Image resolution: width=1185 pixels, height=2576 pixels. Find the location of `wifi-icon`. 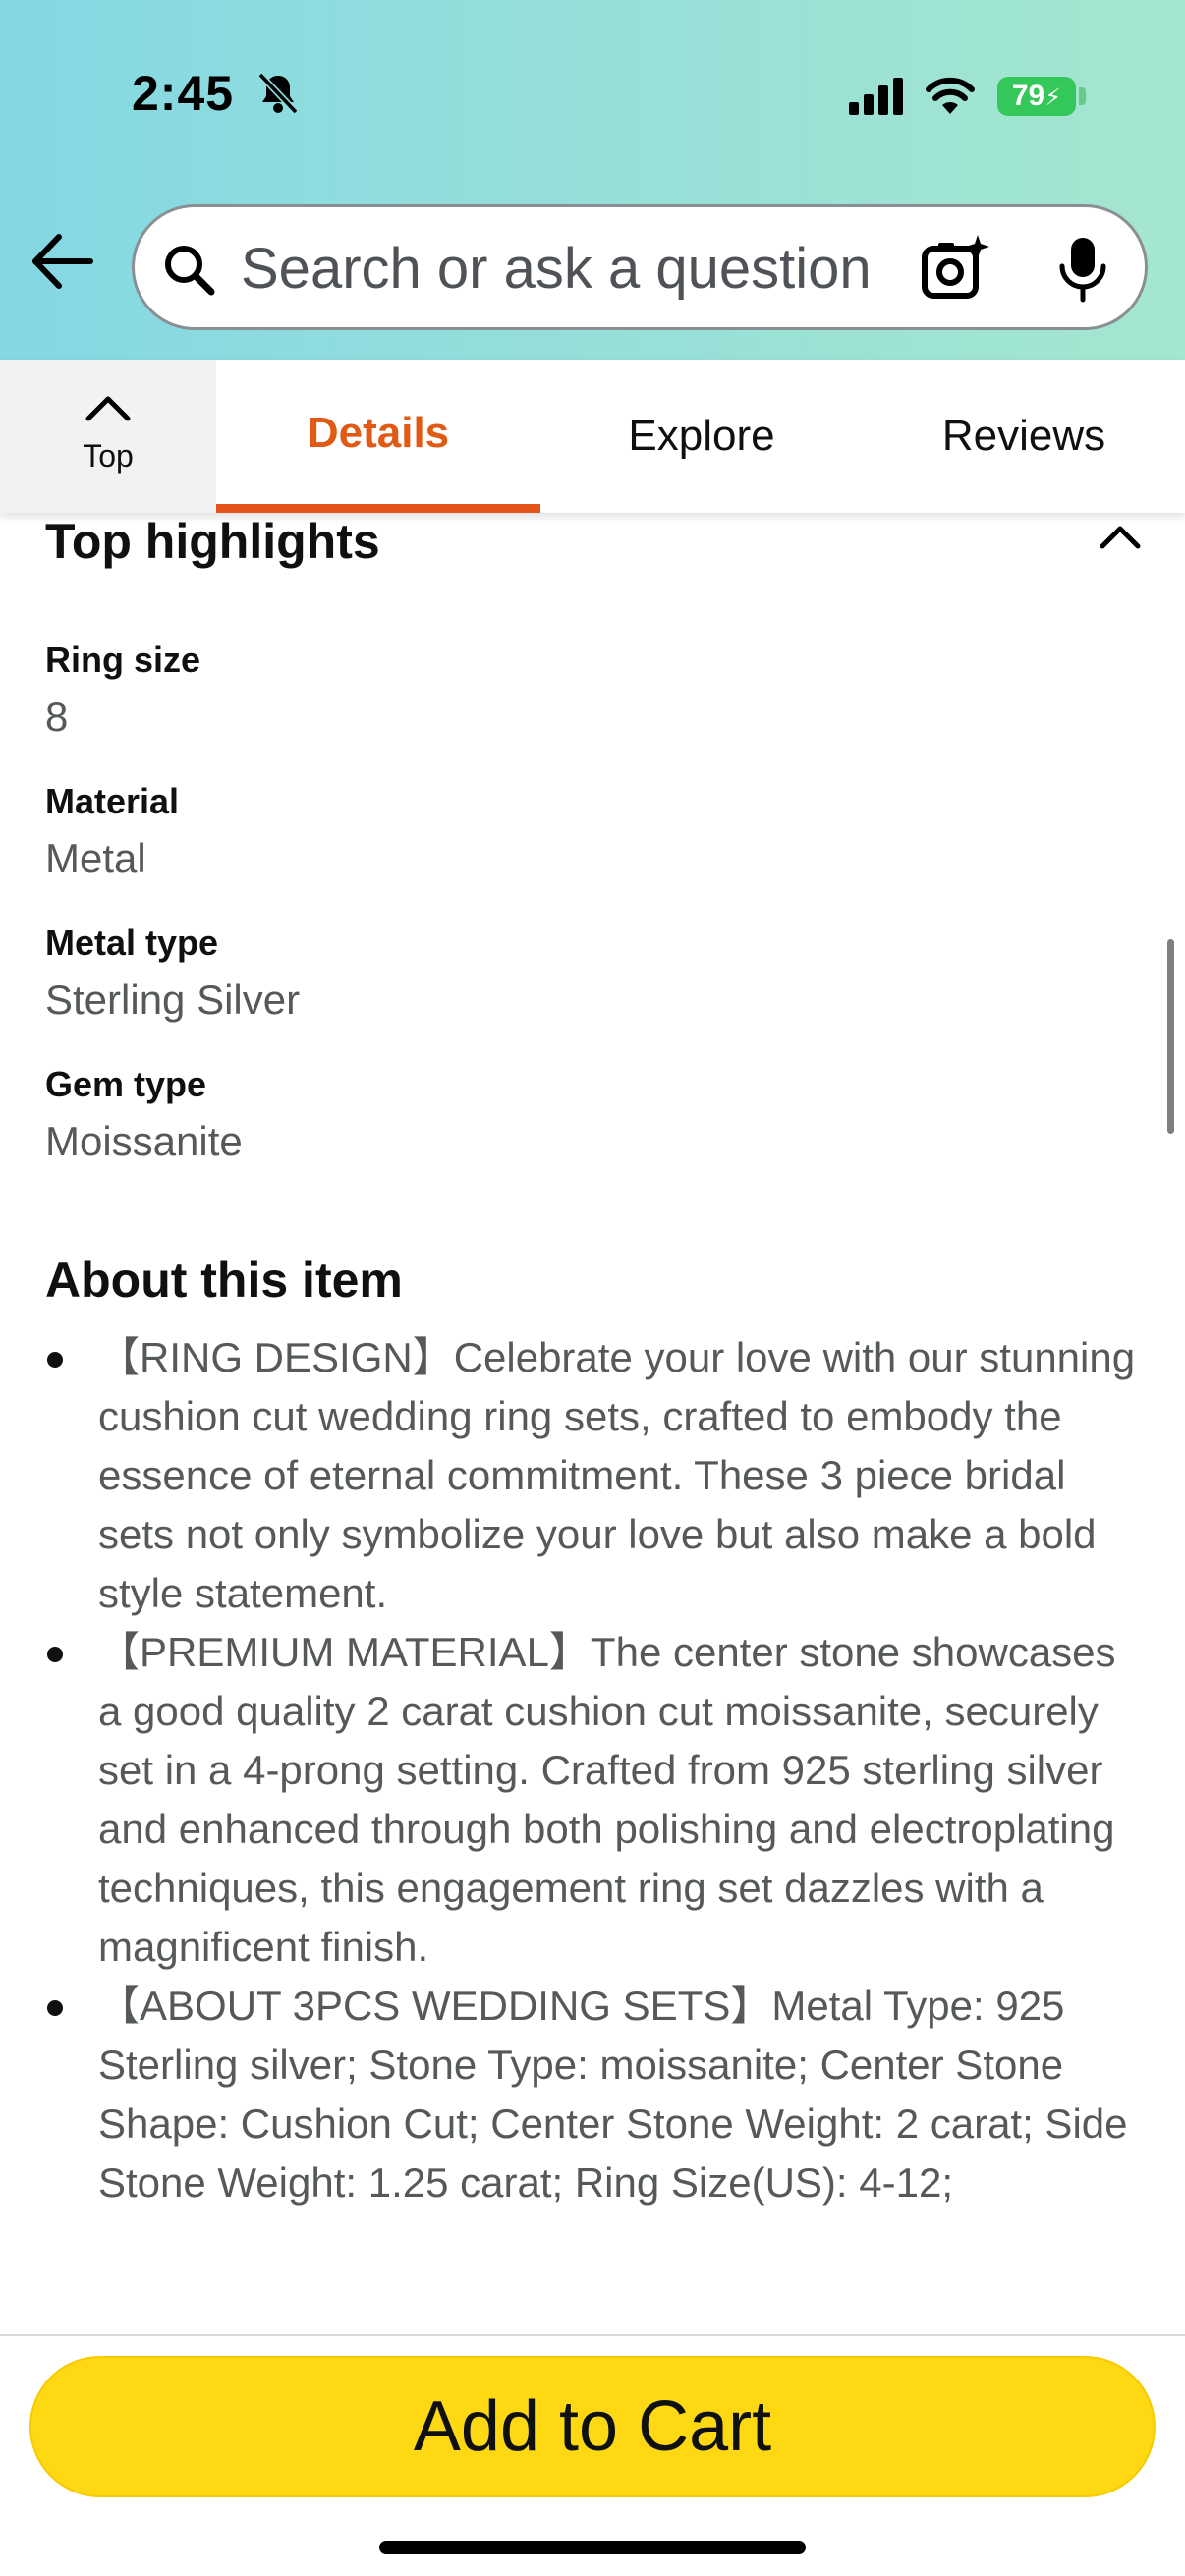

wifi-icon is located at coordinates (951, 95).